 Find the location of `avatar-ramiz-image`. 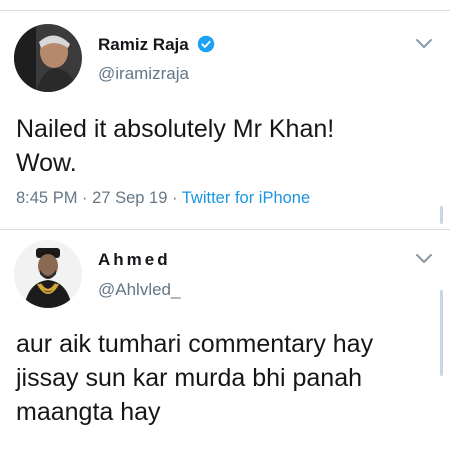

avatar-ramiz-image is located at coordinates (48, 58).